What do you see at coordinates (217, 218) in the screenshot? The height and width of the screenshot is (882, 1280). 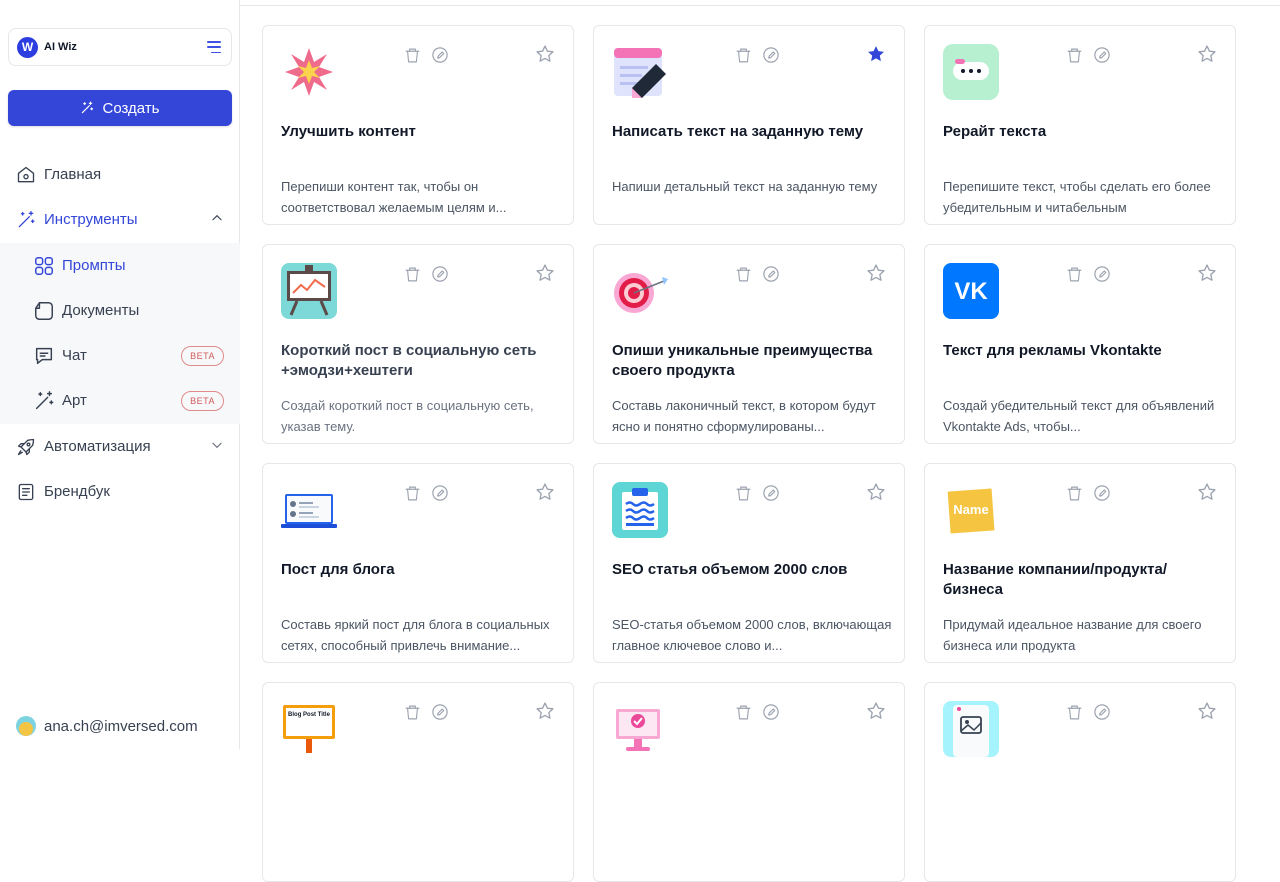 I see `chevron-up-icon` at bounding box center [217, 218].